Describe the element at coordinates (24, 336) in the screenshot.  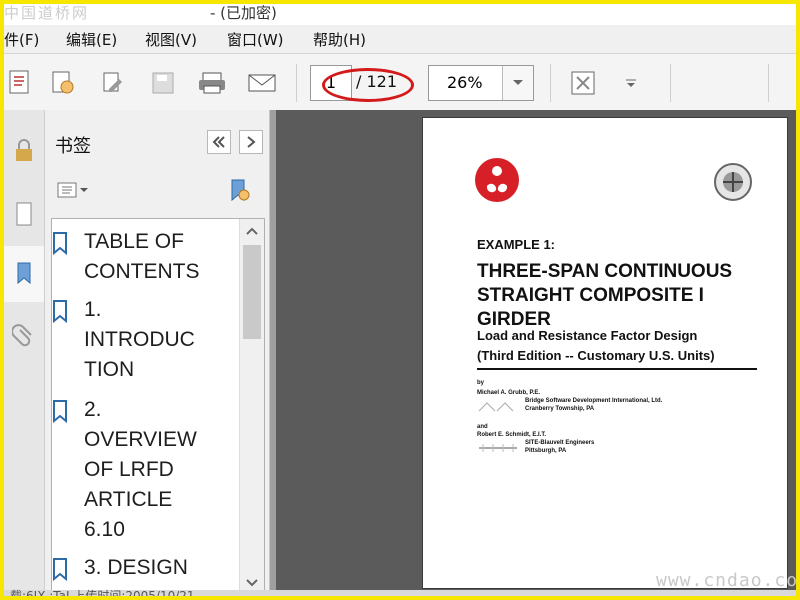
I see `attachments-icon` at that location.